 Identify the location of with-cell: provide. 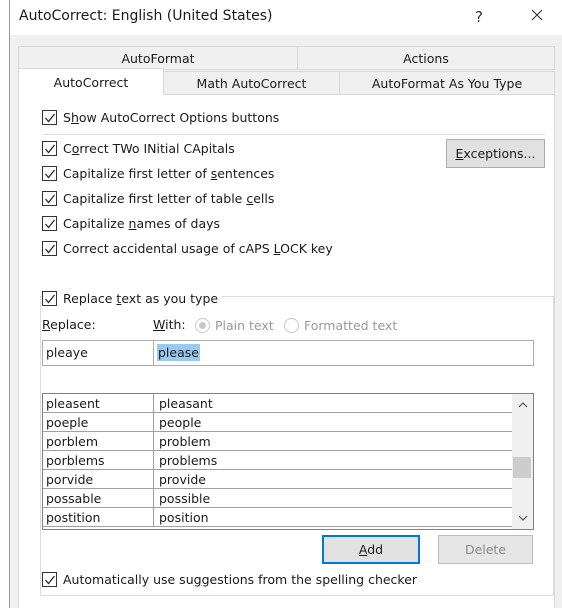
(182, 479).